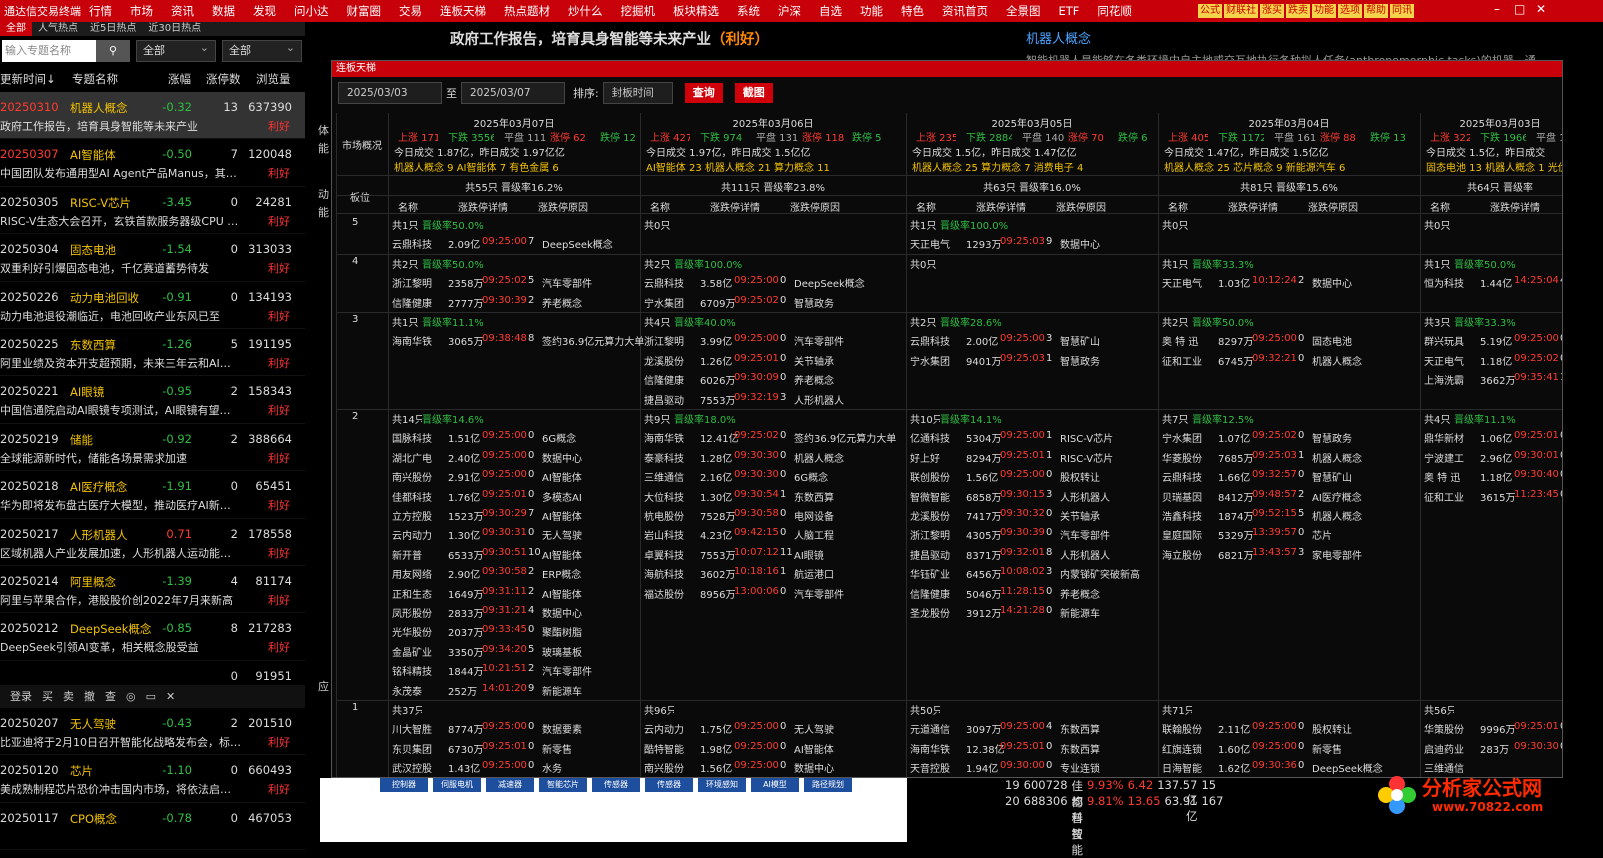  I want to click on stock-name: 三维通信, so click(672, 476).